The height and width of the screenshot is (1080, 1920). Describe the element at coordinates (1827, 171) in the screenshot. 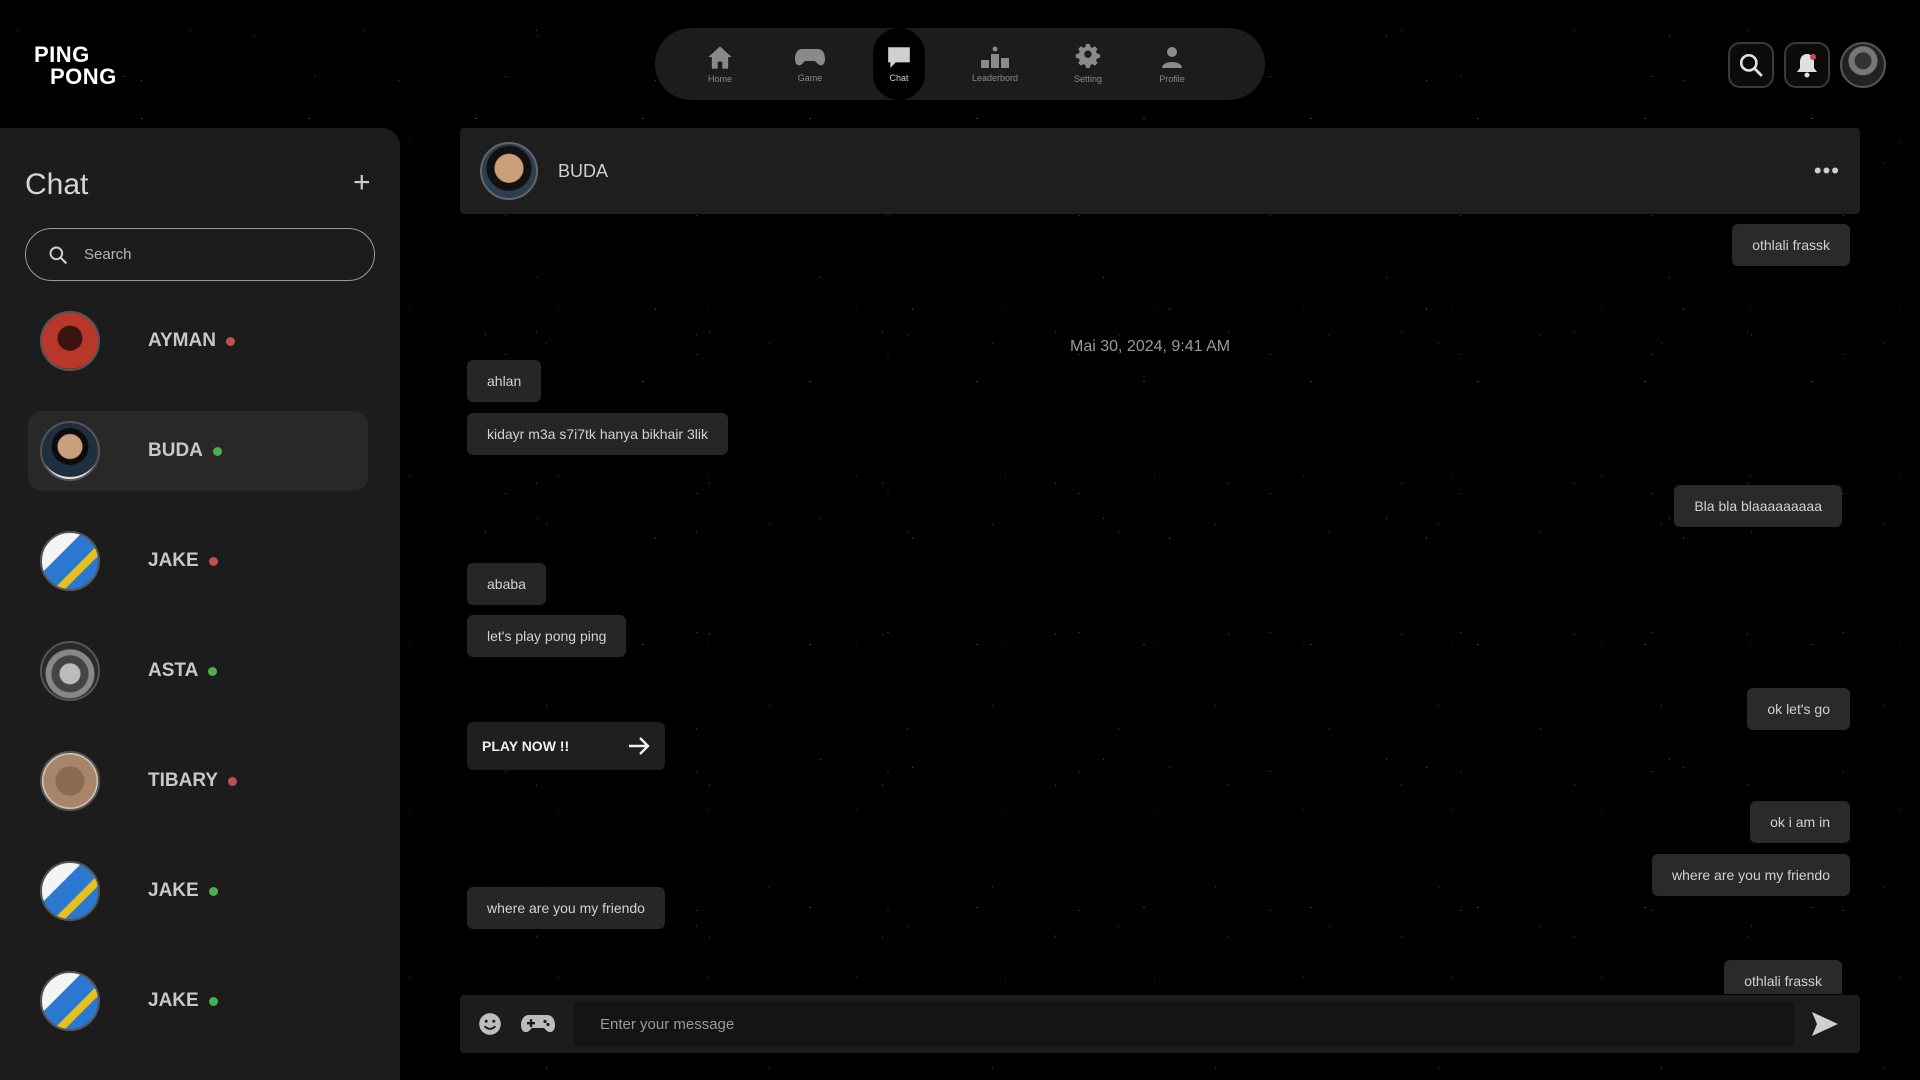

I see `more-options-button: •••` at that location.